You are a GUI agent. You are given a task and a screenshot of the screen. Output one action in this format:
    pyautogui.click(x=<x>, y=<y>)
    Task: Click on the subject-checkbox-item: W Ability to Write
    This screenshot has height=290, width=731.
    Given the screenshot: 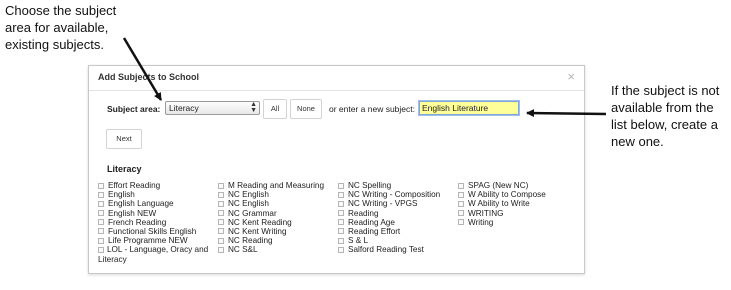 What is the action you would take?
    pyautogui.click(x=518, y=203)
    